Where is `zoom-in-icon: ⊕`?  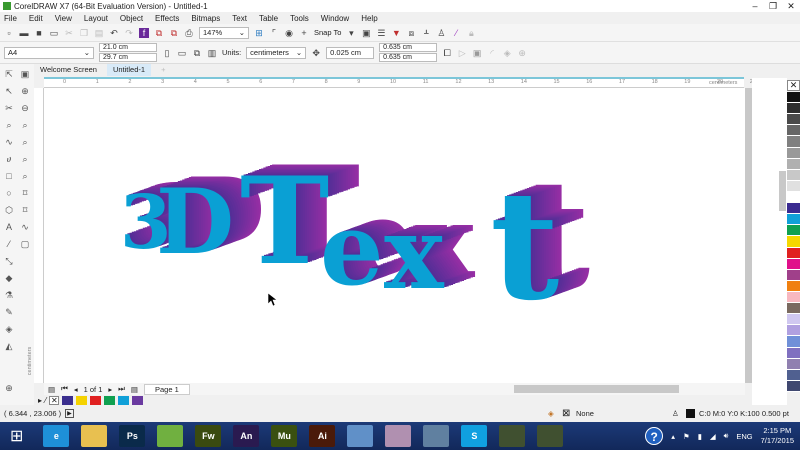
zoom-in-icon: ⊕ is located at coordinates (25, 91).